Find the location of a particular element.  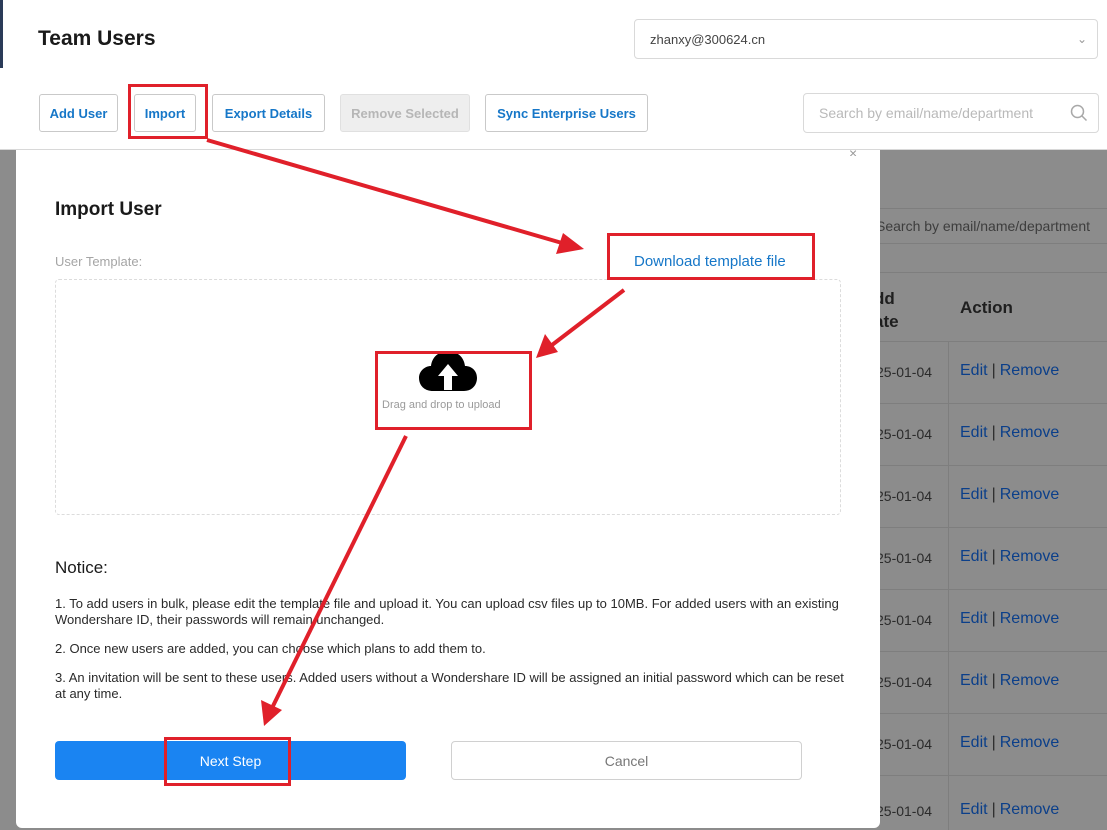

background-search-input: Search by email/name/department is located at coordinates (986, 226).